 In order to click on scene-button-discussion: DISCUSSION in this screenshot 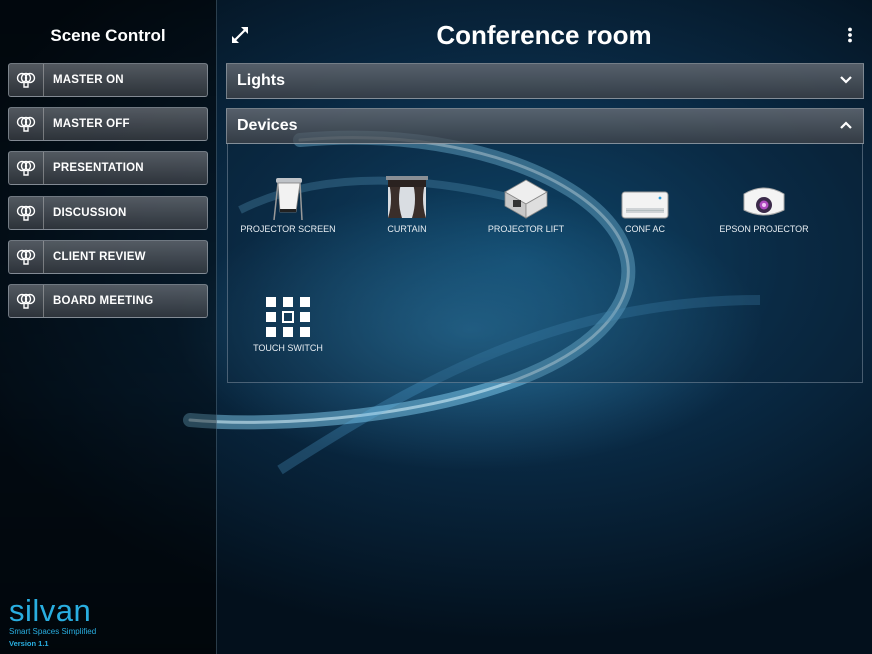, I will do `click(108, 213)`.